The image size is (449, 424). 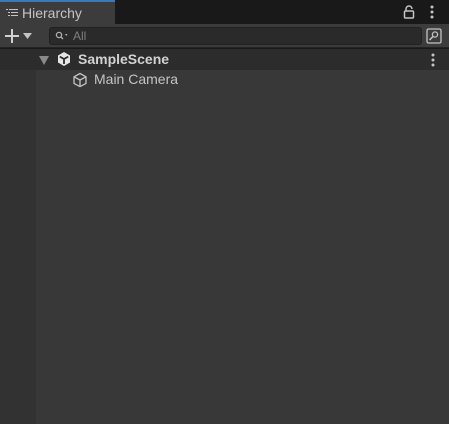 I want to click on gameobject-cube-icon, so click(x=80, y=80).